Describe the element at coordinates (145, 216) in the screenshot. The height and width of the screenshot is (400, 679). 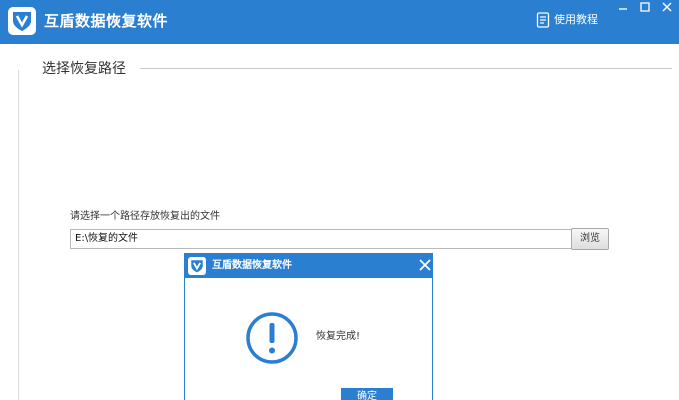
I see `path-prompt-label: 请选择一个路径存放恢复出的文件` at that location.